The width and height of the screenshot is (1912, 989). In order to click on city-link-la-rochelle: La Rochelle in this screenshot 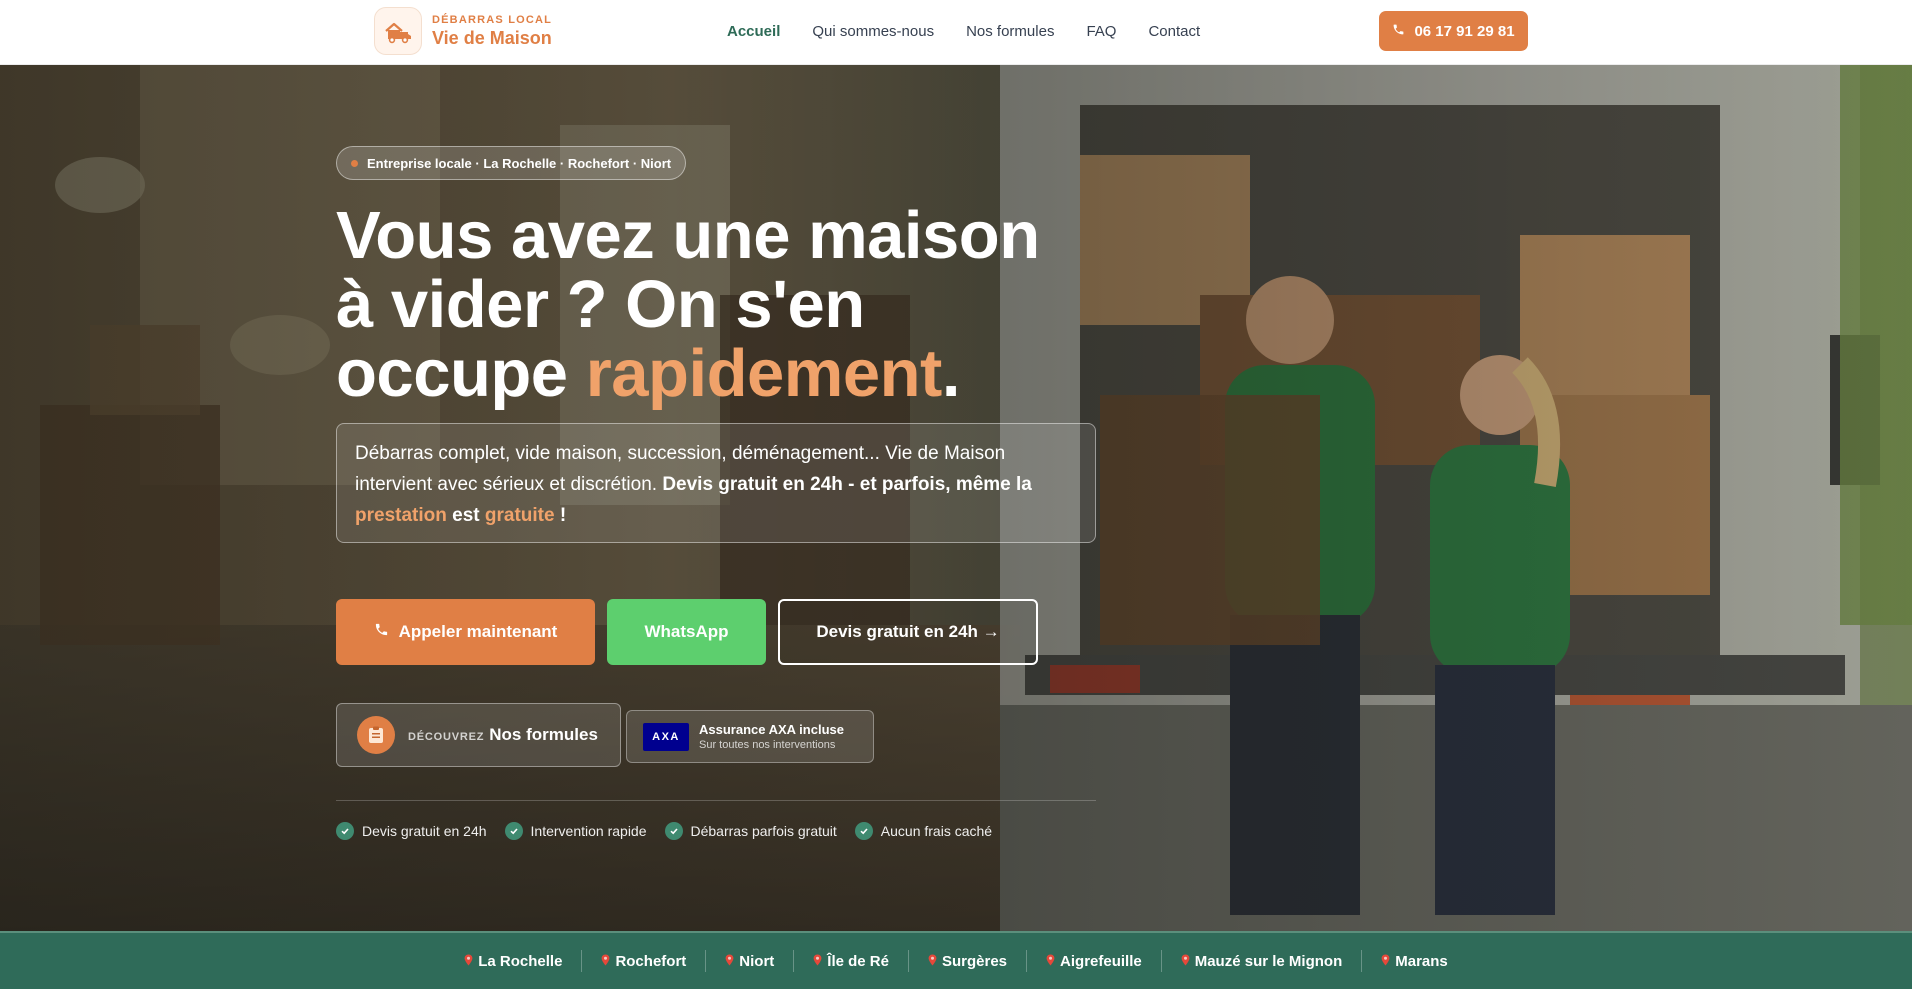, I will do `click(514, 961)`.